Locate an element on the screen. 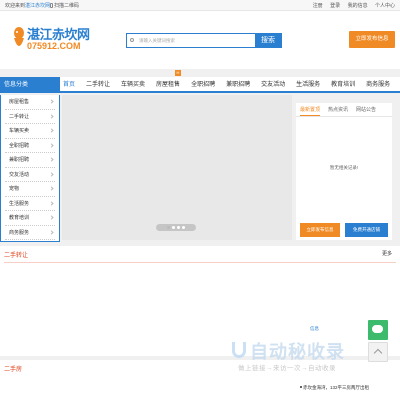  header: 湛江赤坎网 075912.COM 请输入关键词搜索 搜索 立即发布信息 is located at coordinates (200, 40).